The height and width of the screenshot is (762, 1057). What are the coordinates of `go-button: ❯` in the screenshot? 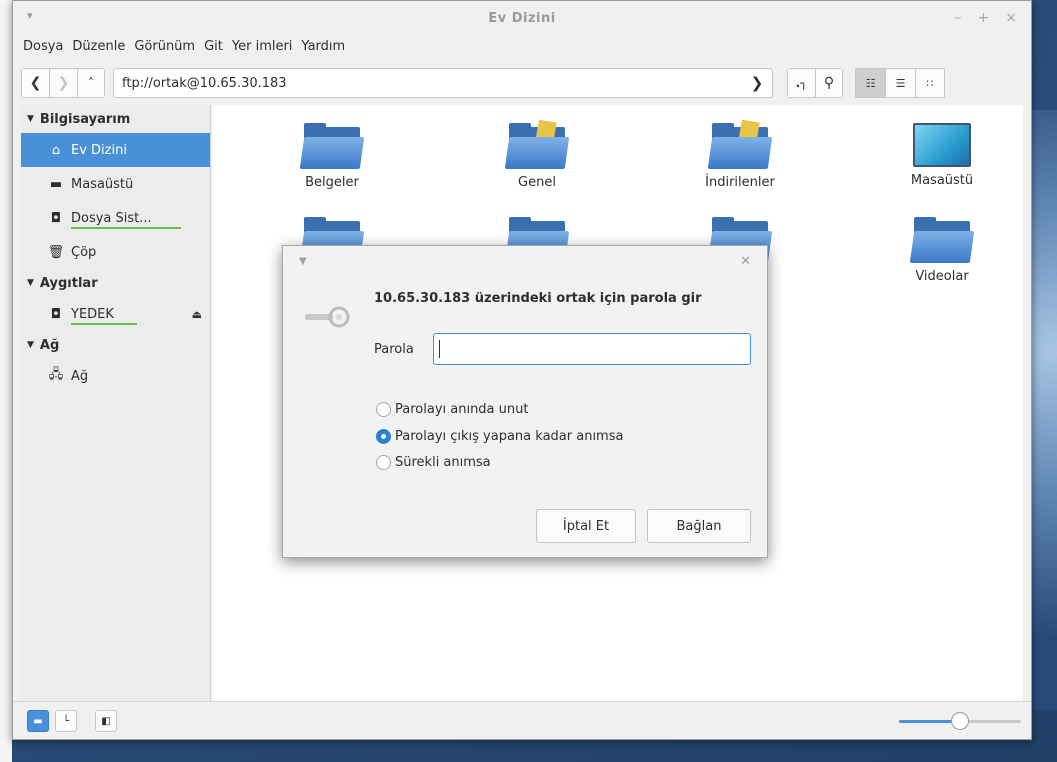 It's located at (757, 83).